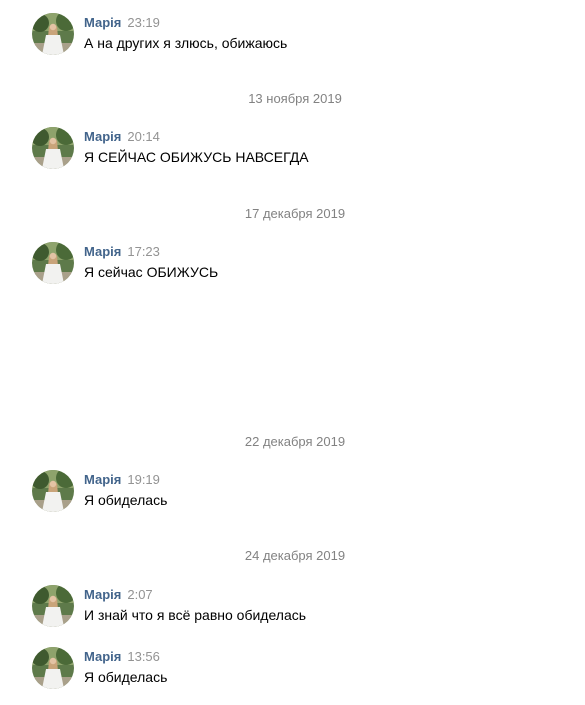 This screenshot has height=705, width=585. Describe the element at coordinates (143, 251) in the screenshot. I see `message-time: 17:23` at that location.